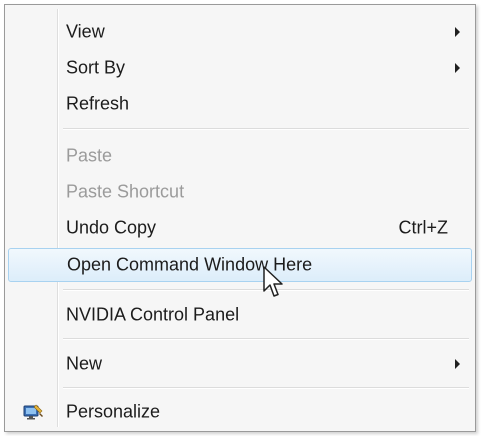  Describe the element at coordinates (240, 228) in the screenshot. I see `menu-item-undo-copy: Undo Copy Ctrl+Z` at that location.